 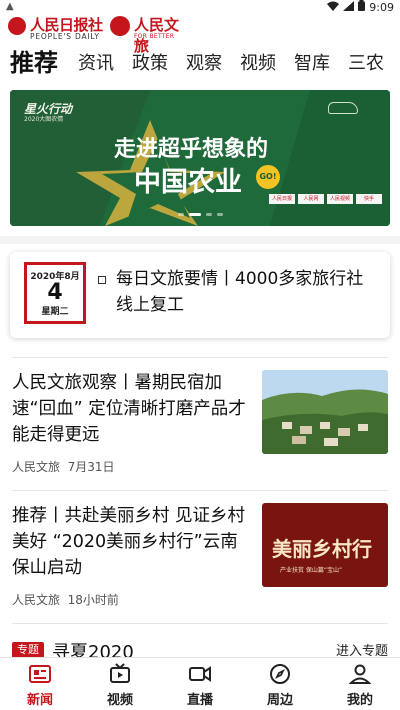 I want to click on article-meta: 人民文旅 7月31日, so click(x=63, y=466).